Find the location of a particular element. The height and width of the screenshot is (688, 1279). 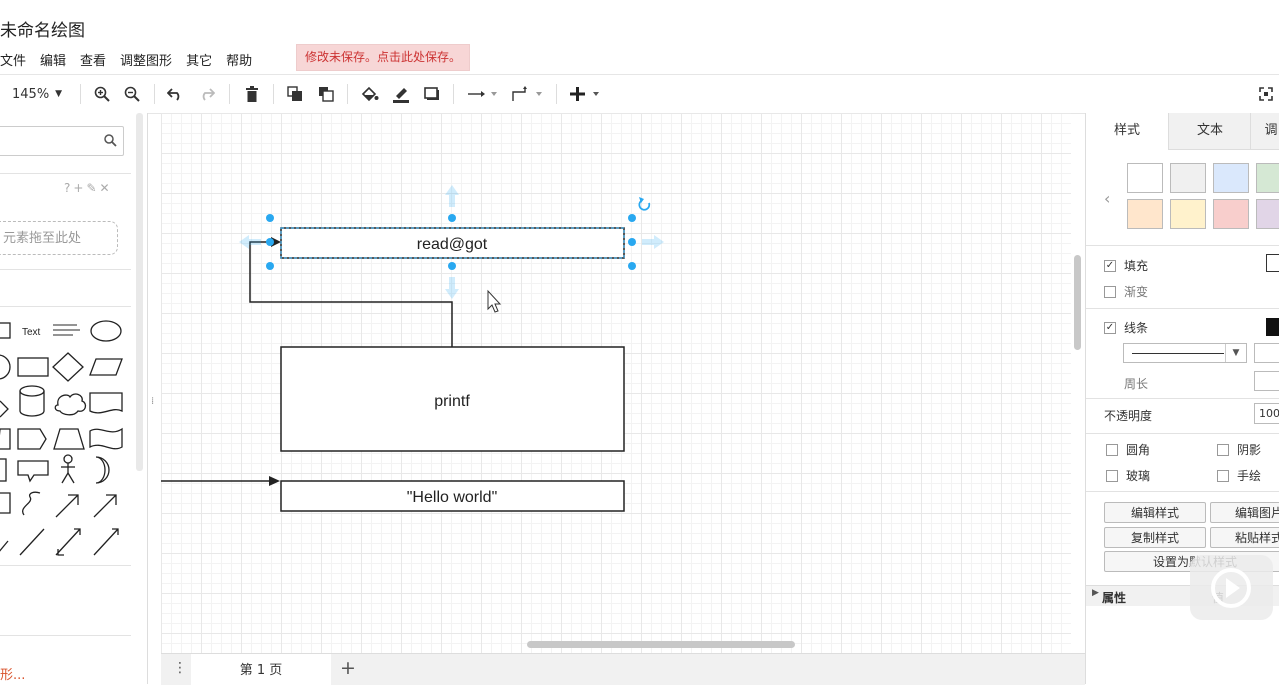

shapes-sidebar: ?+✎✕ 元素拖至此处 Text 形... ⁞ is located at coordinates (77, 398).